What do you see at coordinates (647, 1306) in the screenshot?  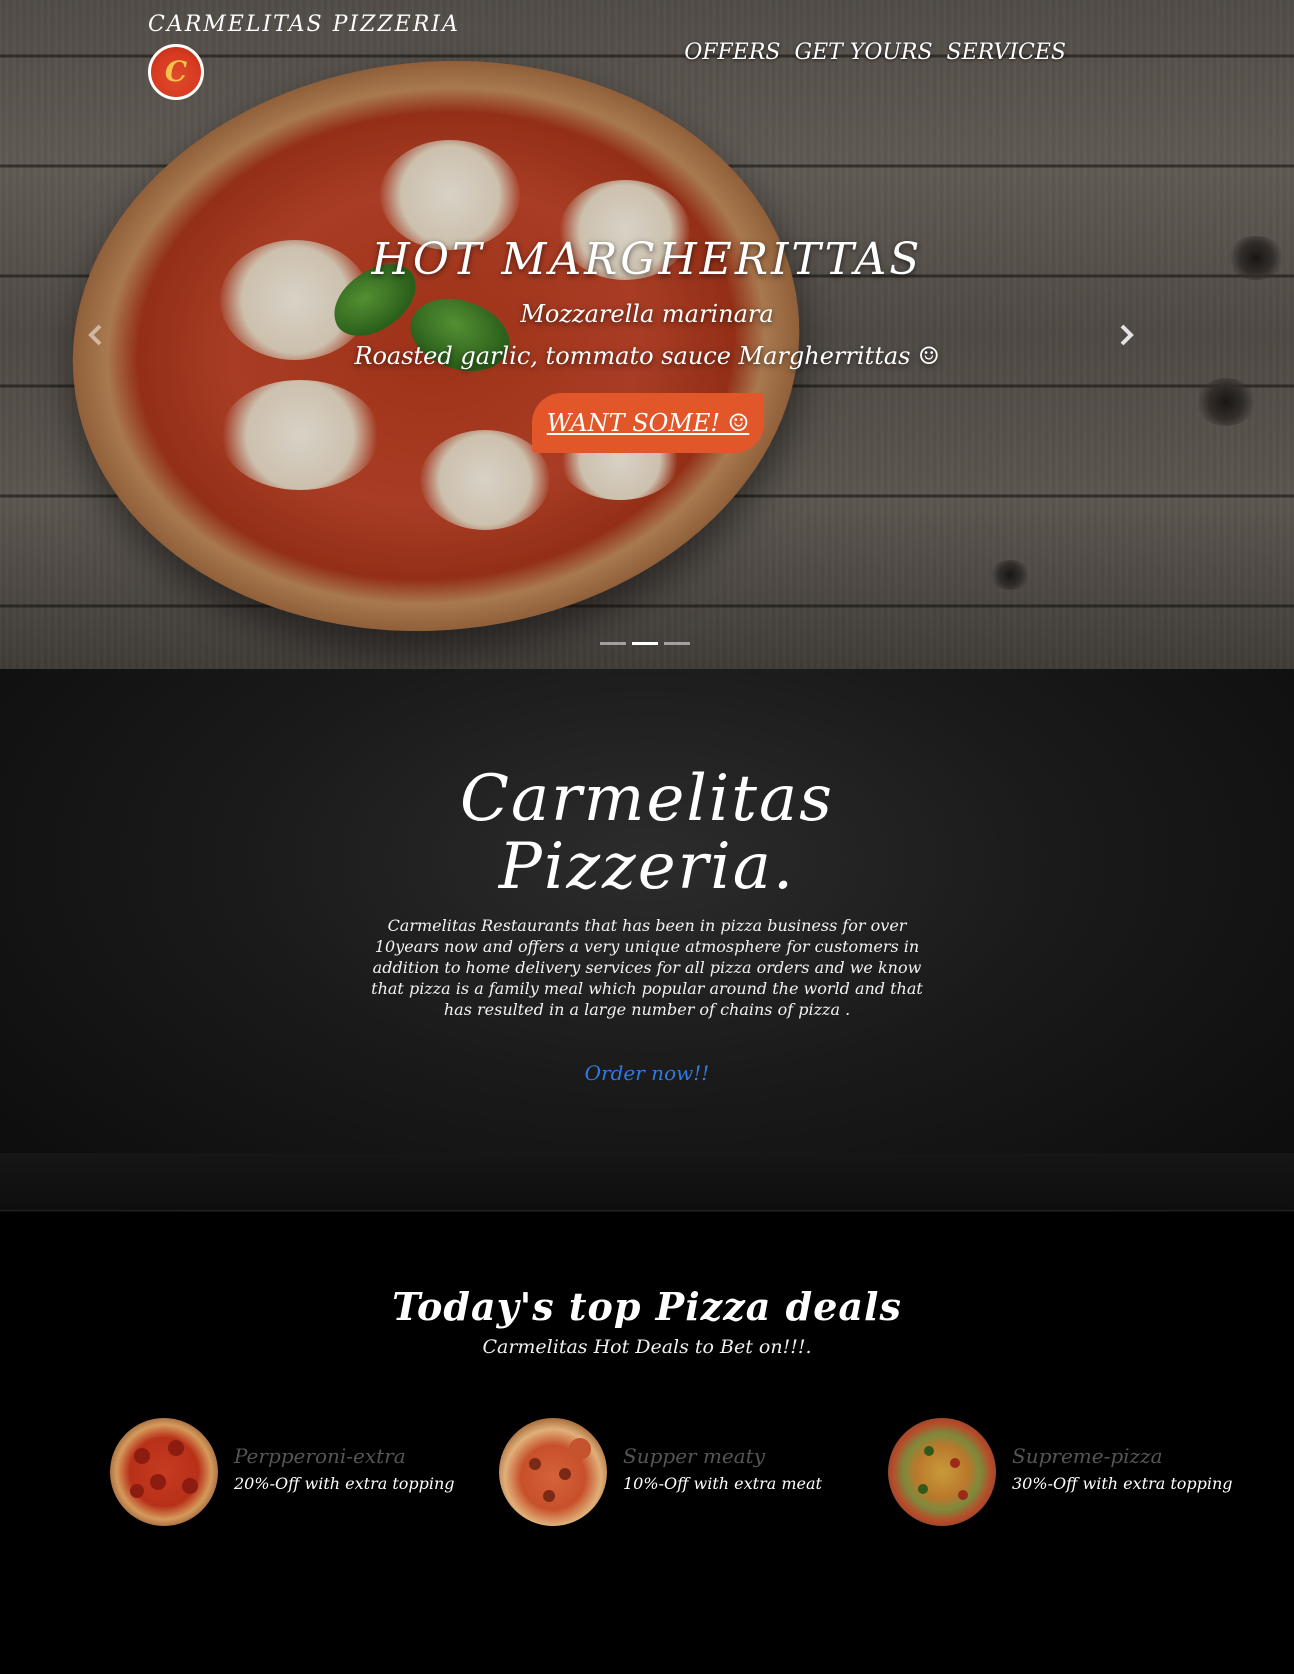 I see `deals-title: Today's top Pizza deals` at bounding box center [647, 1306].